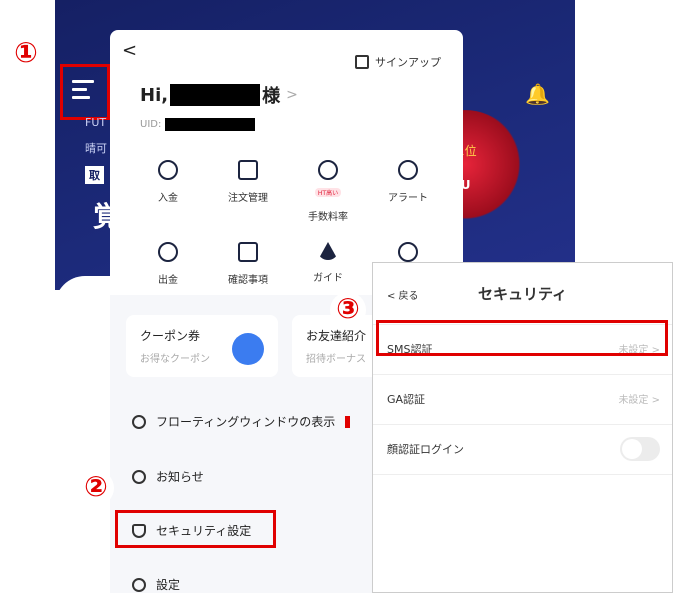  What do you see at coordinates (248, 170) in the screenshot?
I see `order-icon` at bounding box center [248, 170].